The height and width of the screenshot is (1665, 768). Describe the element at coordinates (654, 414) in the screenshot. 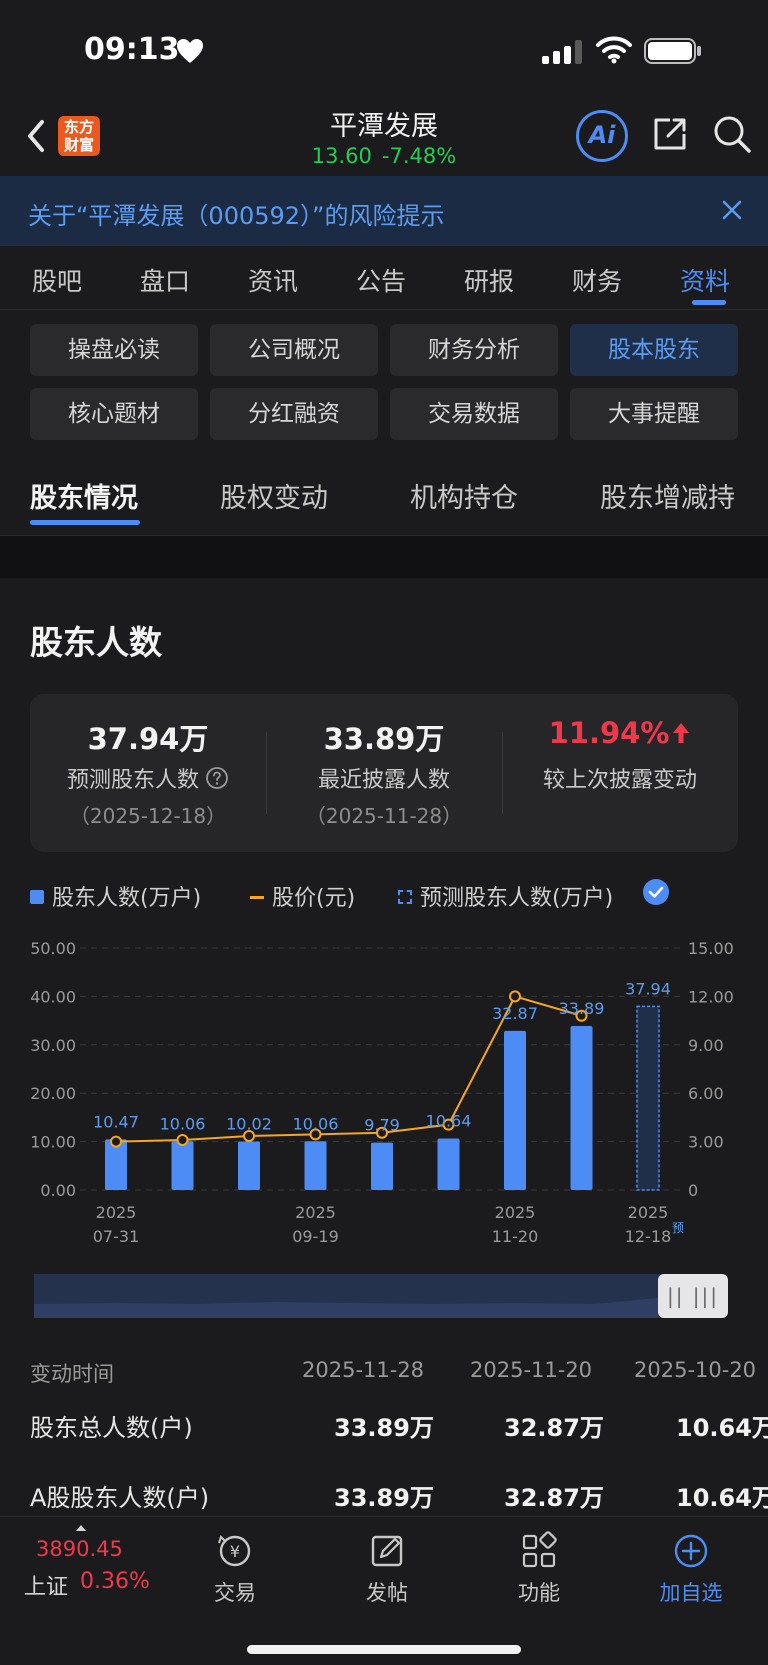

I see `subtab-events: 大事提醒` at that location.